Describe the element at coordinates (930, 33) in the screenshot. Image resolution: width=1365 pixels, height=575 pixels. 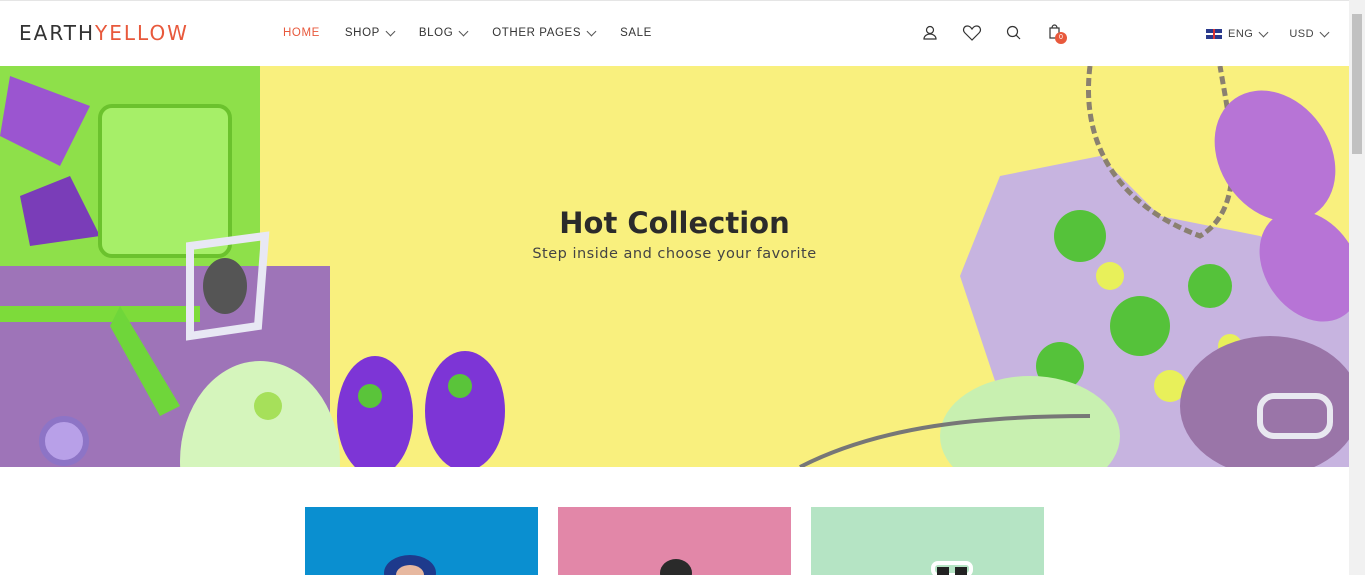
I see `user-icon` at that location.